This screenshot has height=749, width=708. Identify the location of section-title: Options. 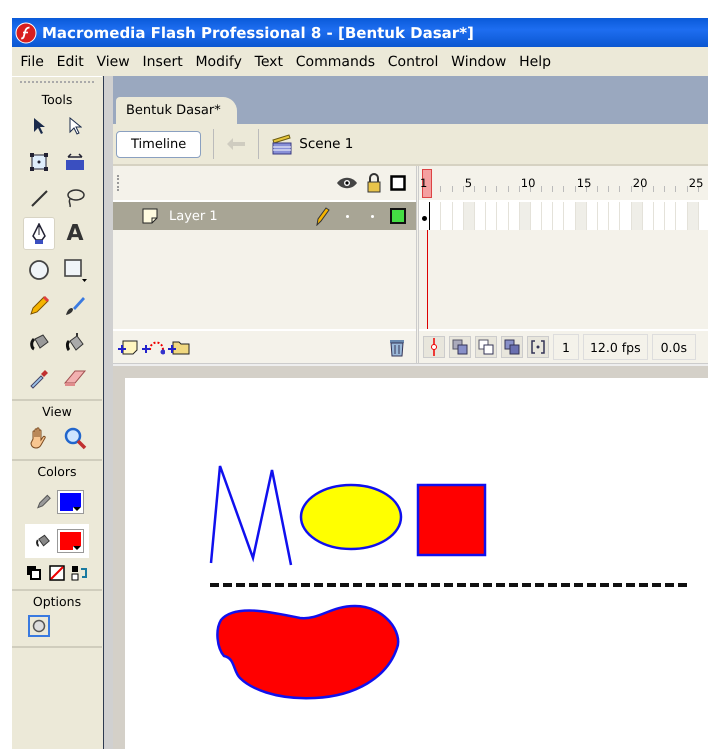
(57, 601).